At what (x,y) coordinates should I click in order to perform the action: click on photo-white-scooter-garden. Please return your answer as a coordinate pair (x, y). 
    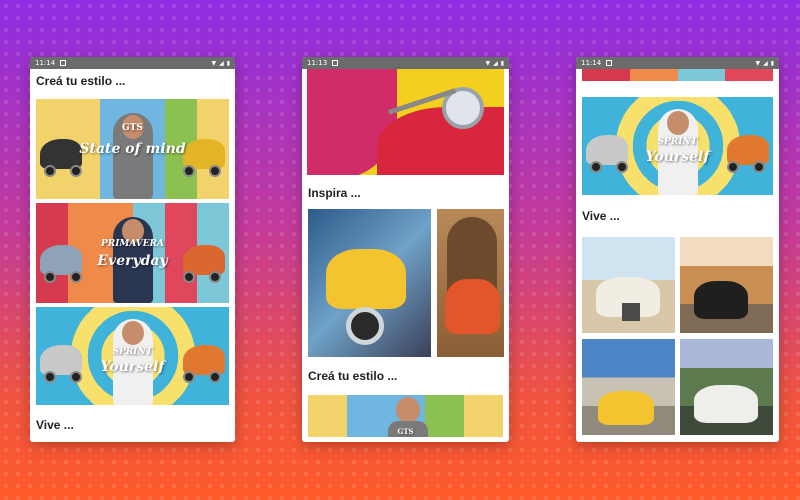
    Looking at the image, I should click on (726, 387).